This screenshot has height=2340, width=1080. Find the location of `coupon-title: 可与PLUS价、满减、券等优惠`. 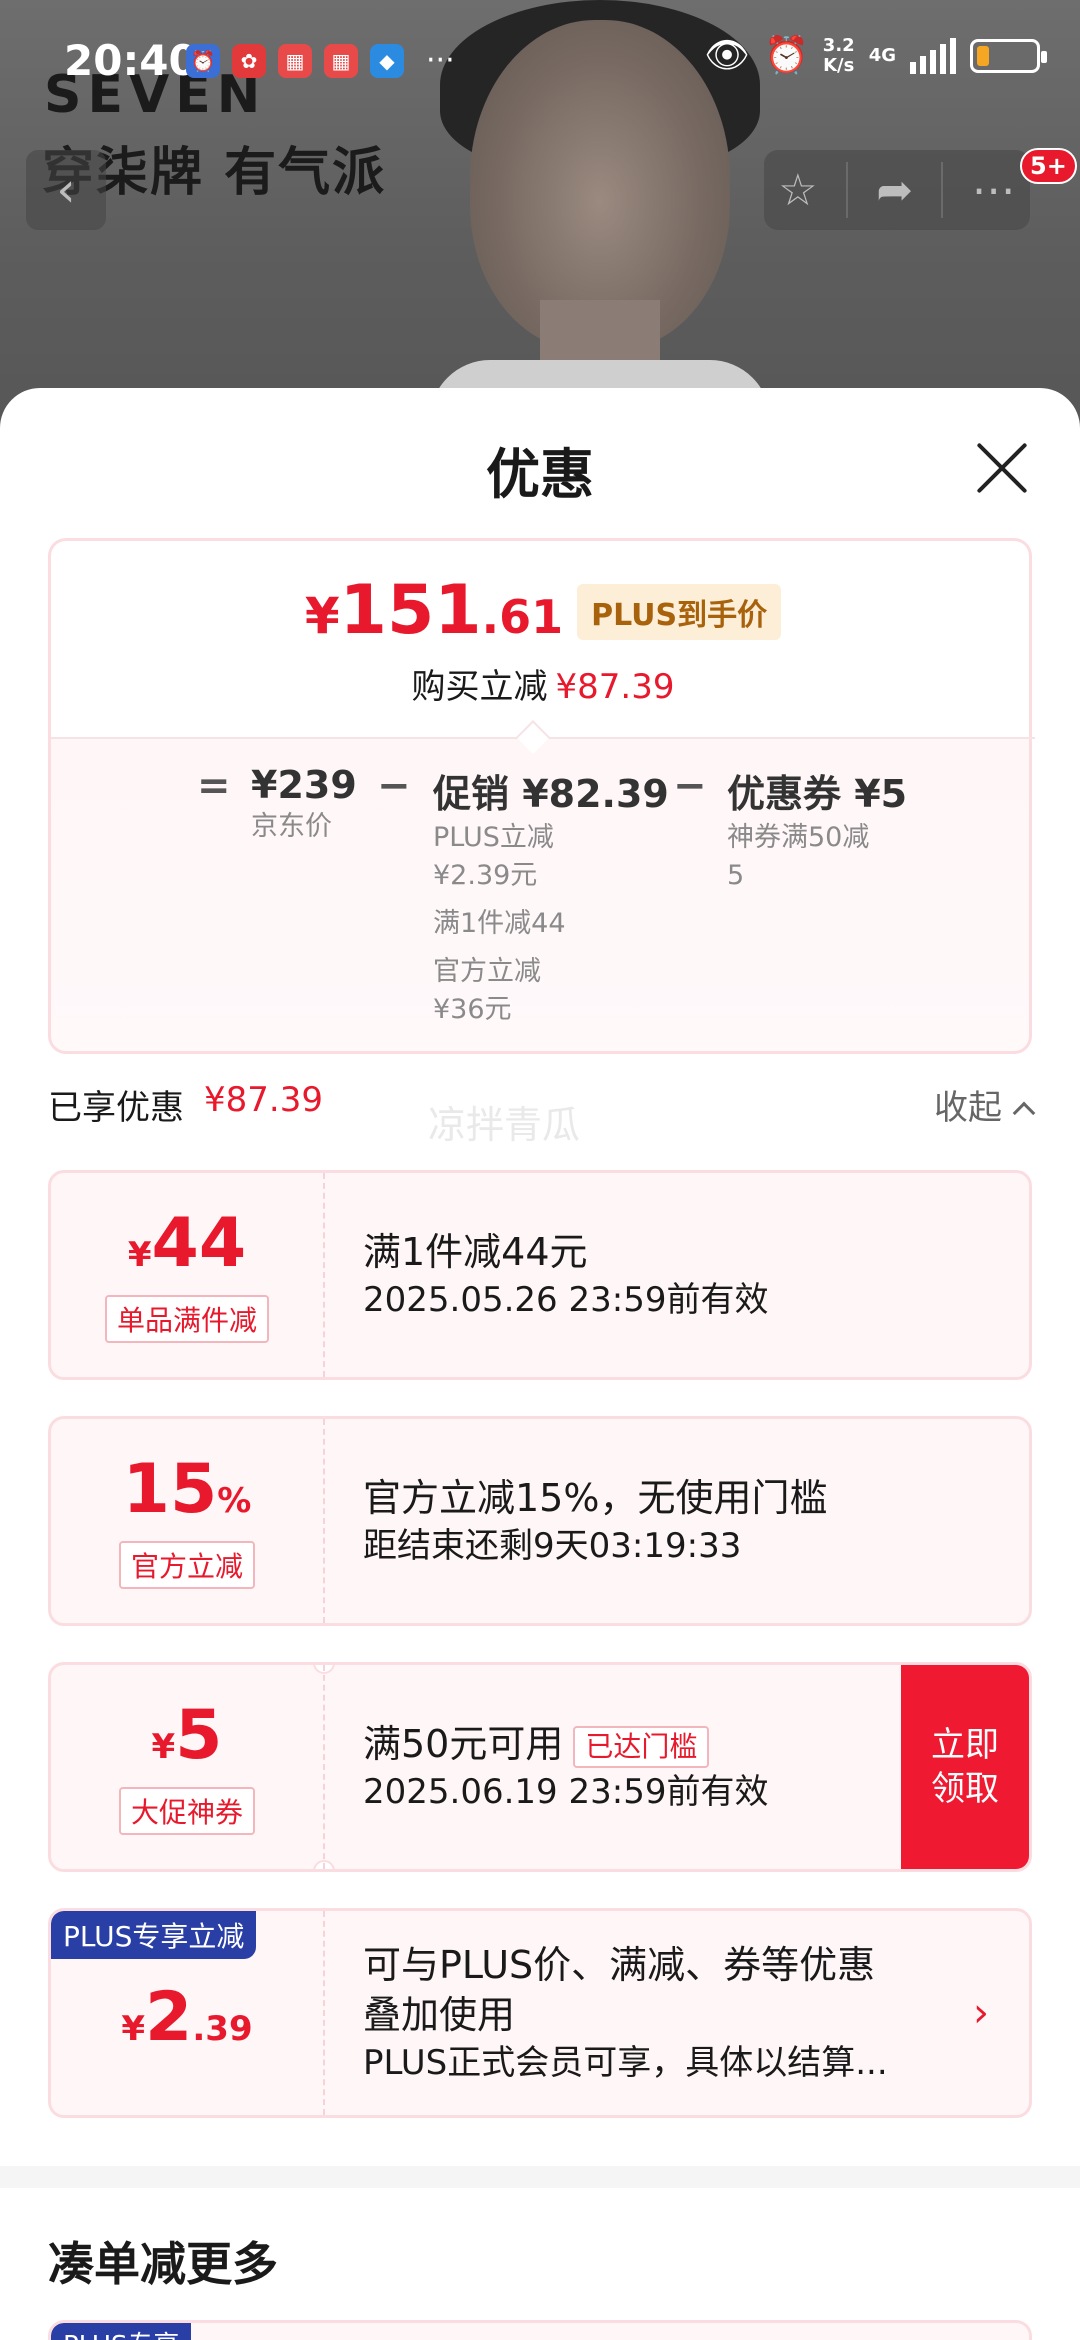

coupon-title: 可与PLUS价、满减、券等优惠 is located at coordinates (619, 1965).